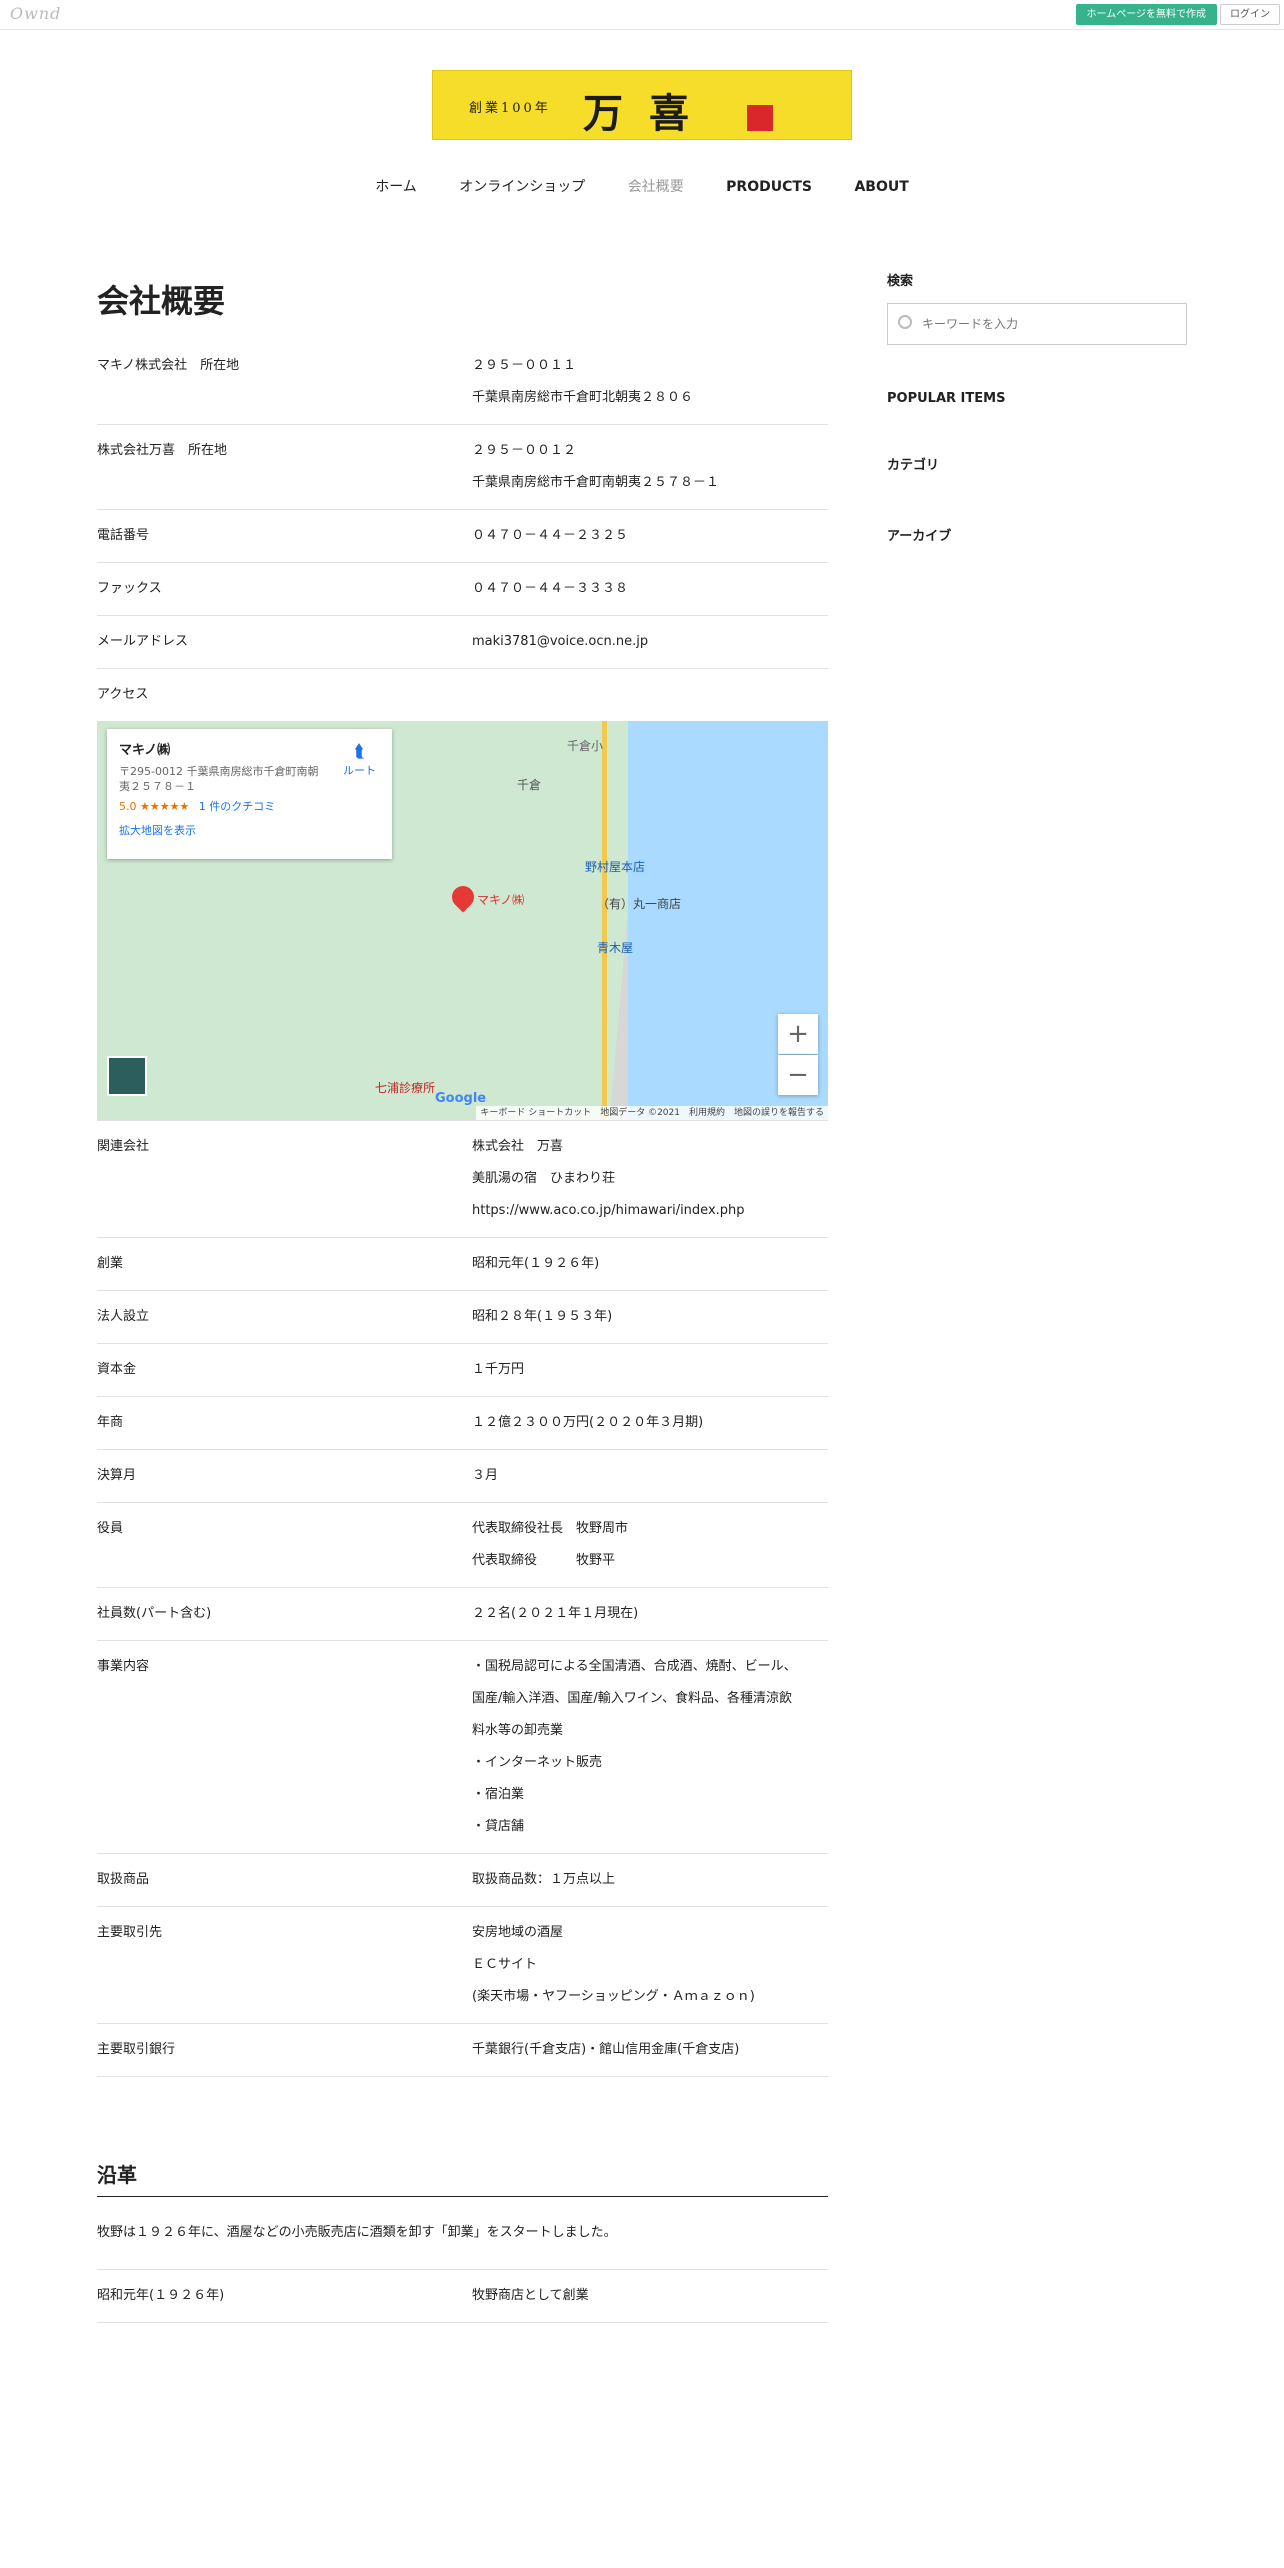  Describe the element at coordinates (237, 806) in the screenshot. I see `map-reviews-link: 1 件のクチコミ` at that location.